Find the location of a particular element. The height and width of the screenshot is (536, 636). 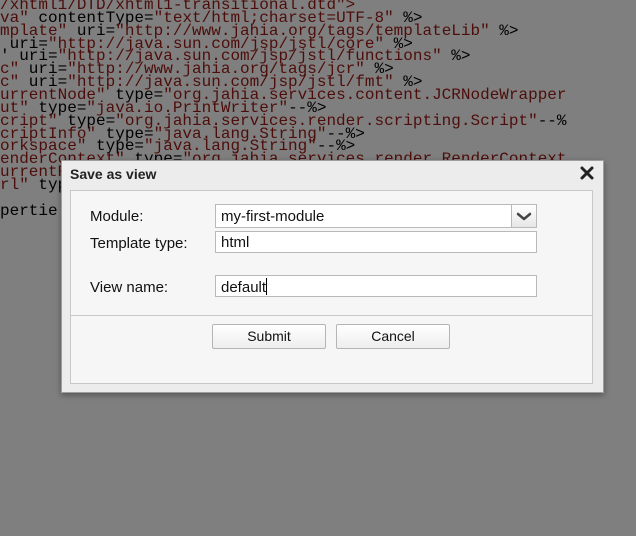

view-name-value: default is located at coordinates (244, 287).